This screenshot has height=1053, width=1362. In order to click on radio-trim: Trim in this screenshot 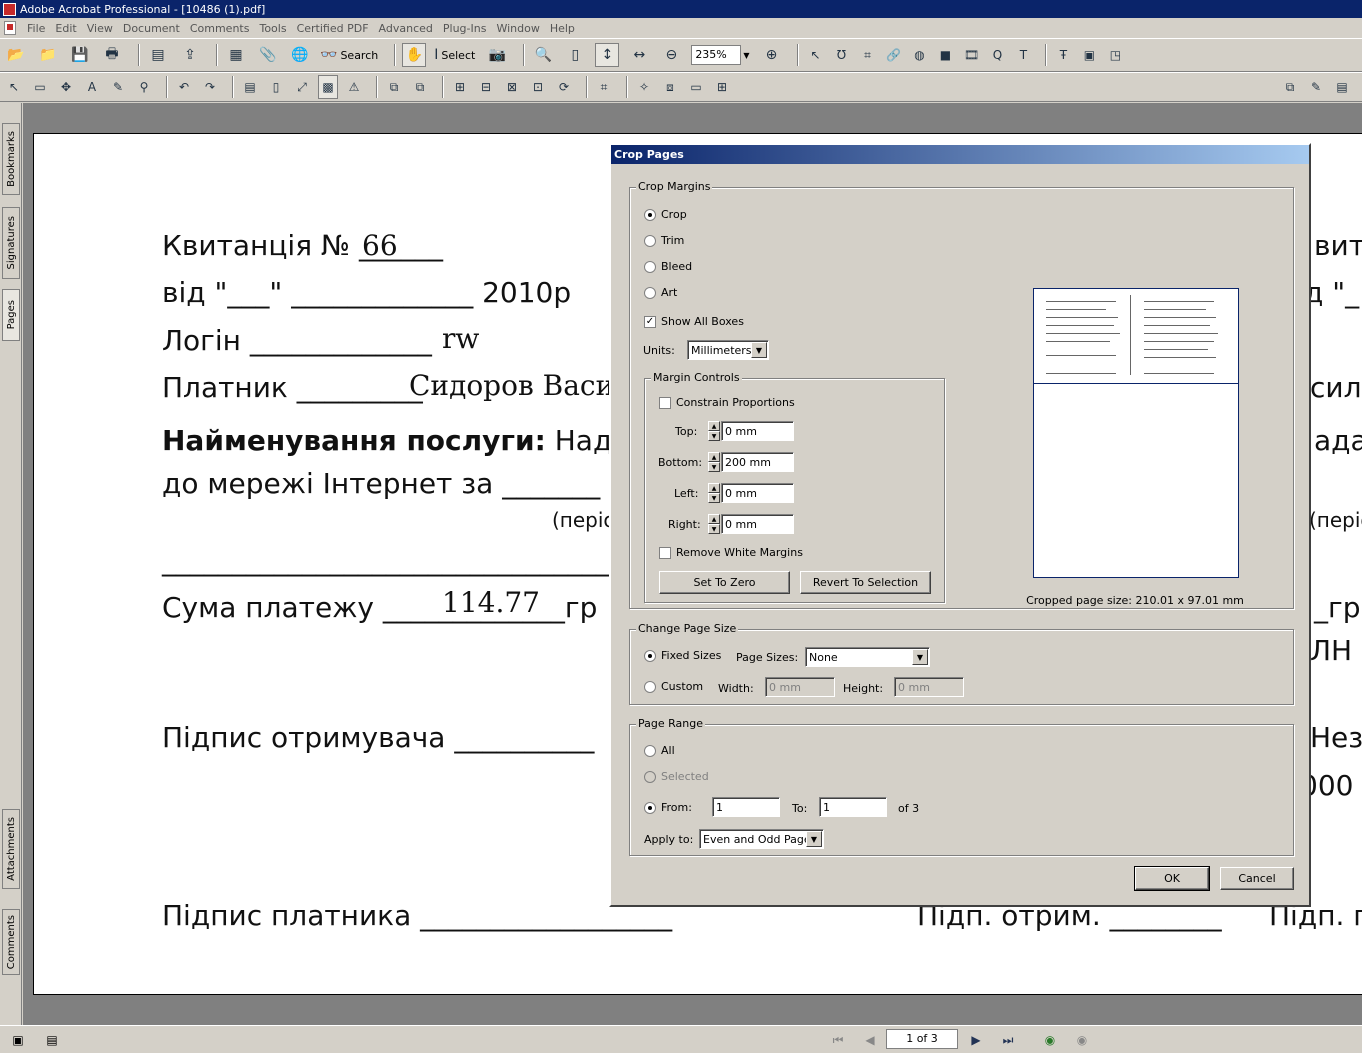, I will do `click(664, 240)`.